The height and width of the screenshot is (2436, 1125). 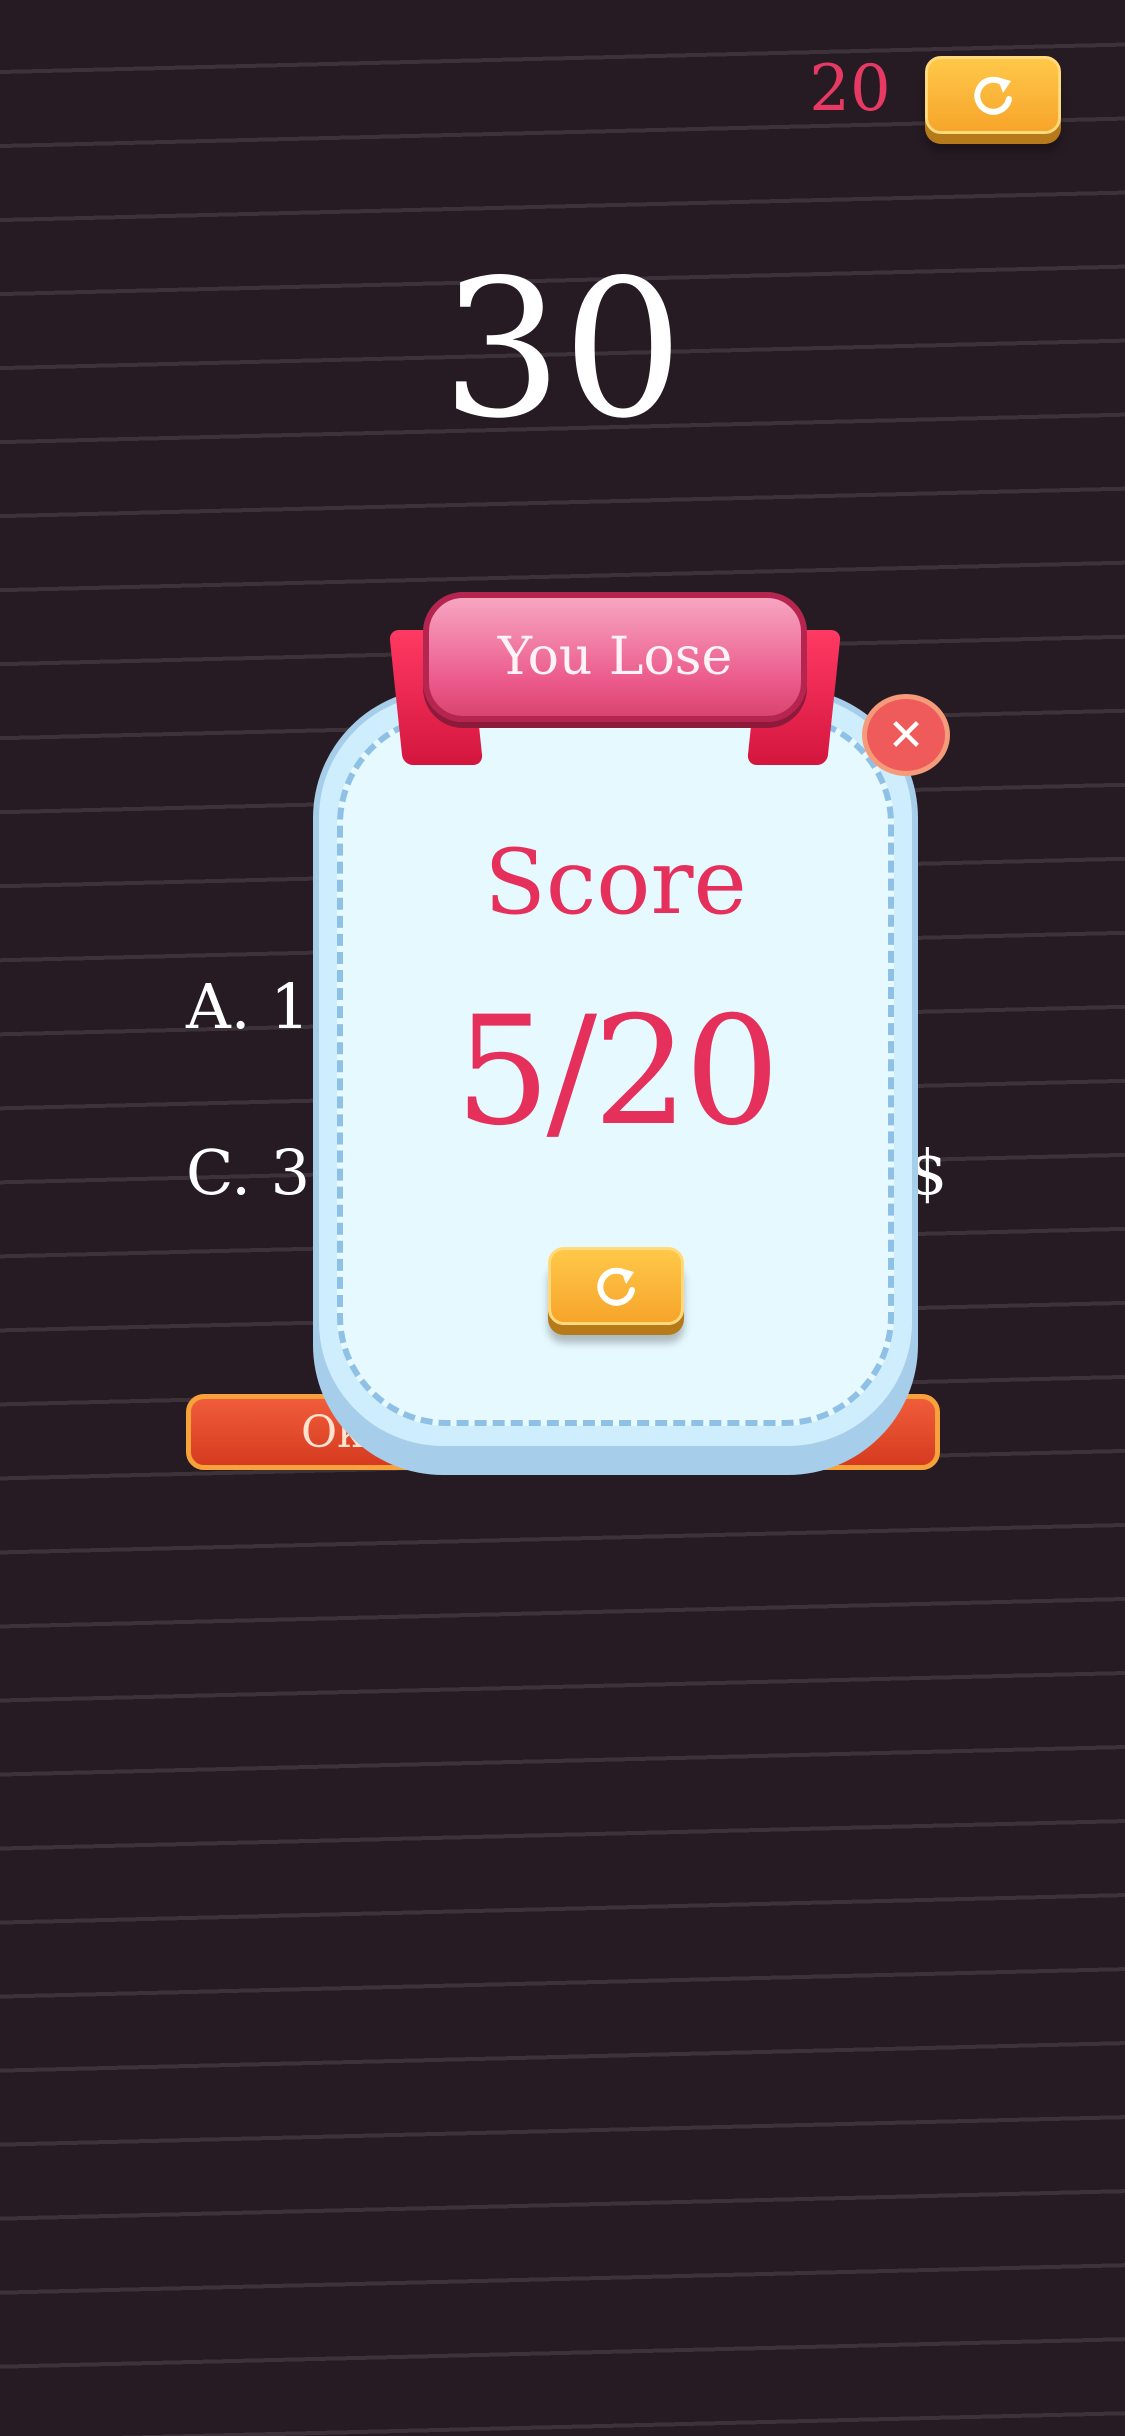 I want to click on dialog-restart-button, so click(x=616, y=1286).